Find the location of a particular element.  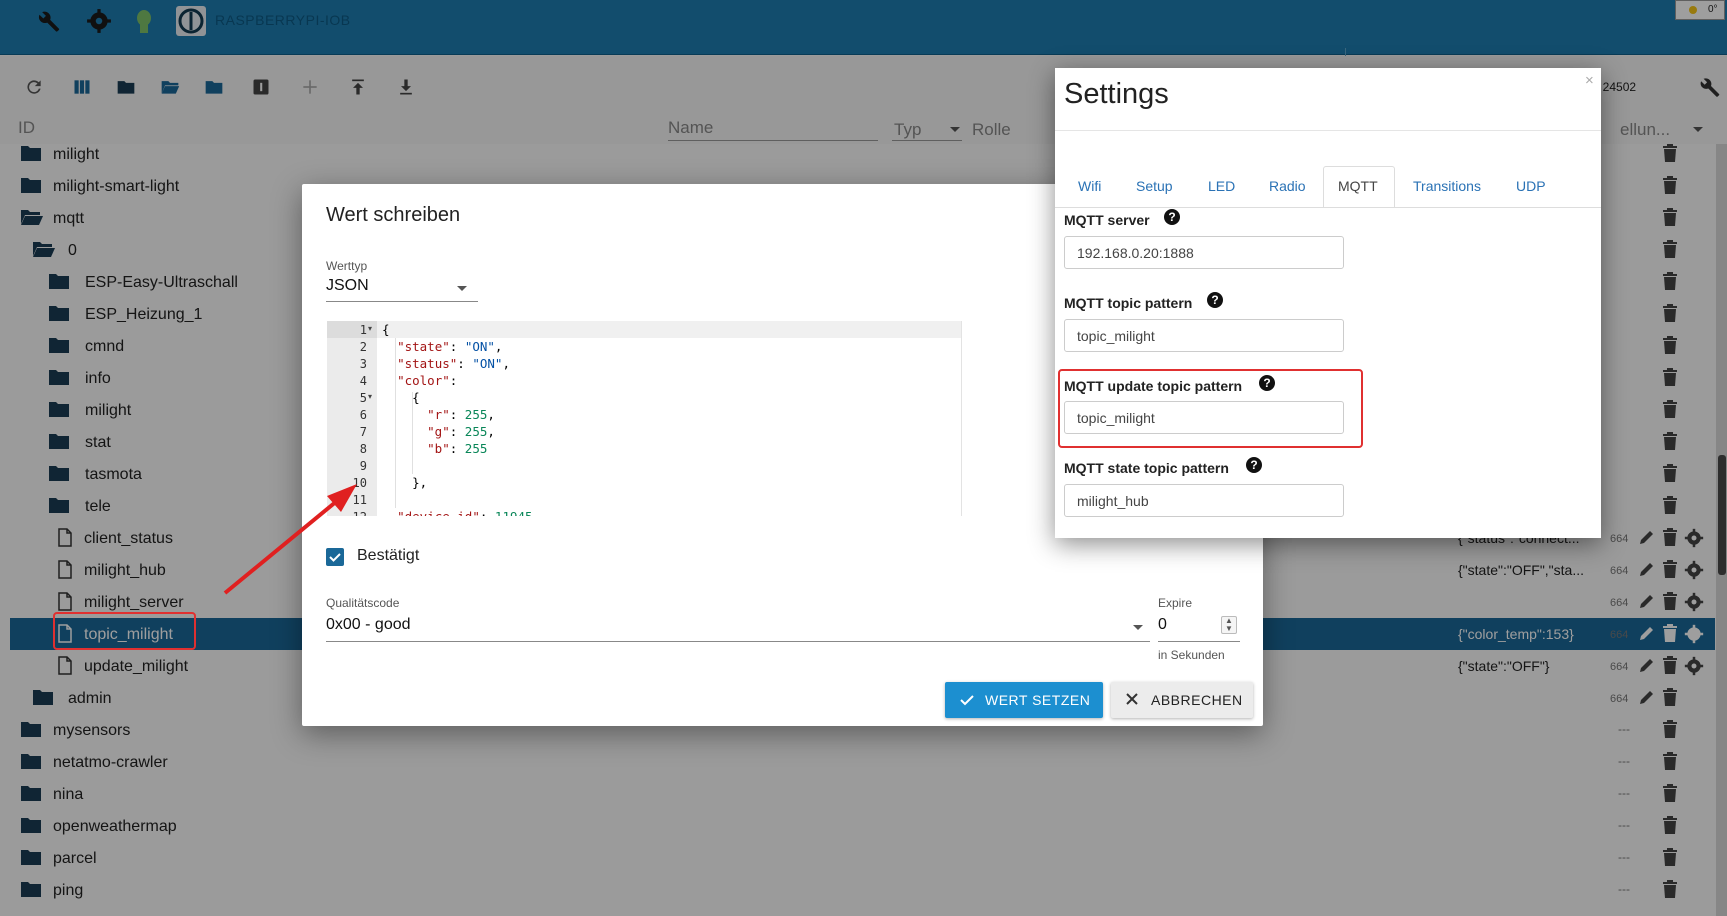

werttyp-label: Werttyp is located at coordinates (347, 266).